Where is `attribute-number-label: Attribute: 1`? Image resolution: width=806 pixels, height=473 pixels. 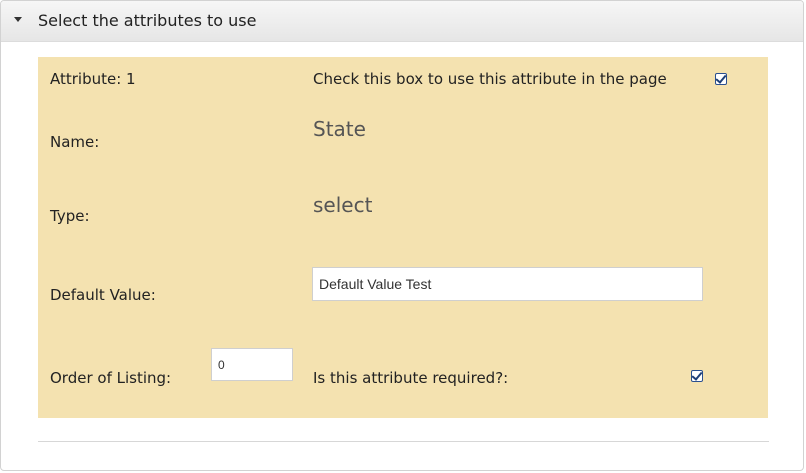 attribute-number-label: Attribute: 1 is located at coordinates (93, 79).